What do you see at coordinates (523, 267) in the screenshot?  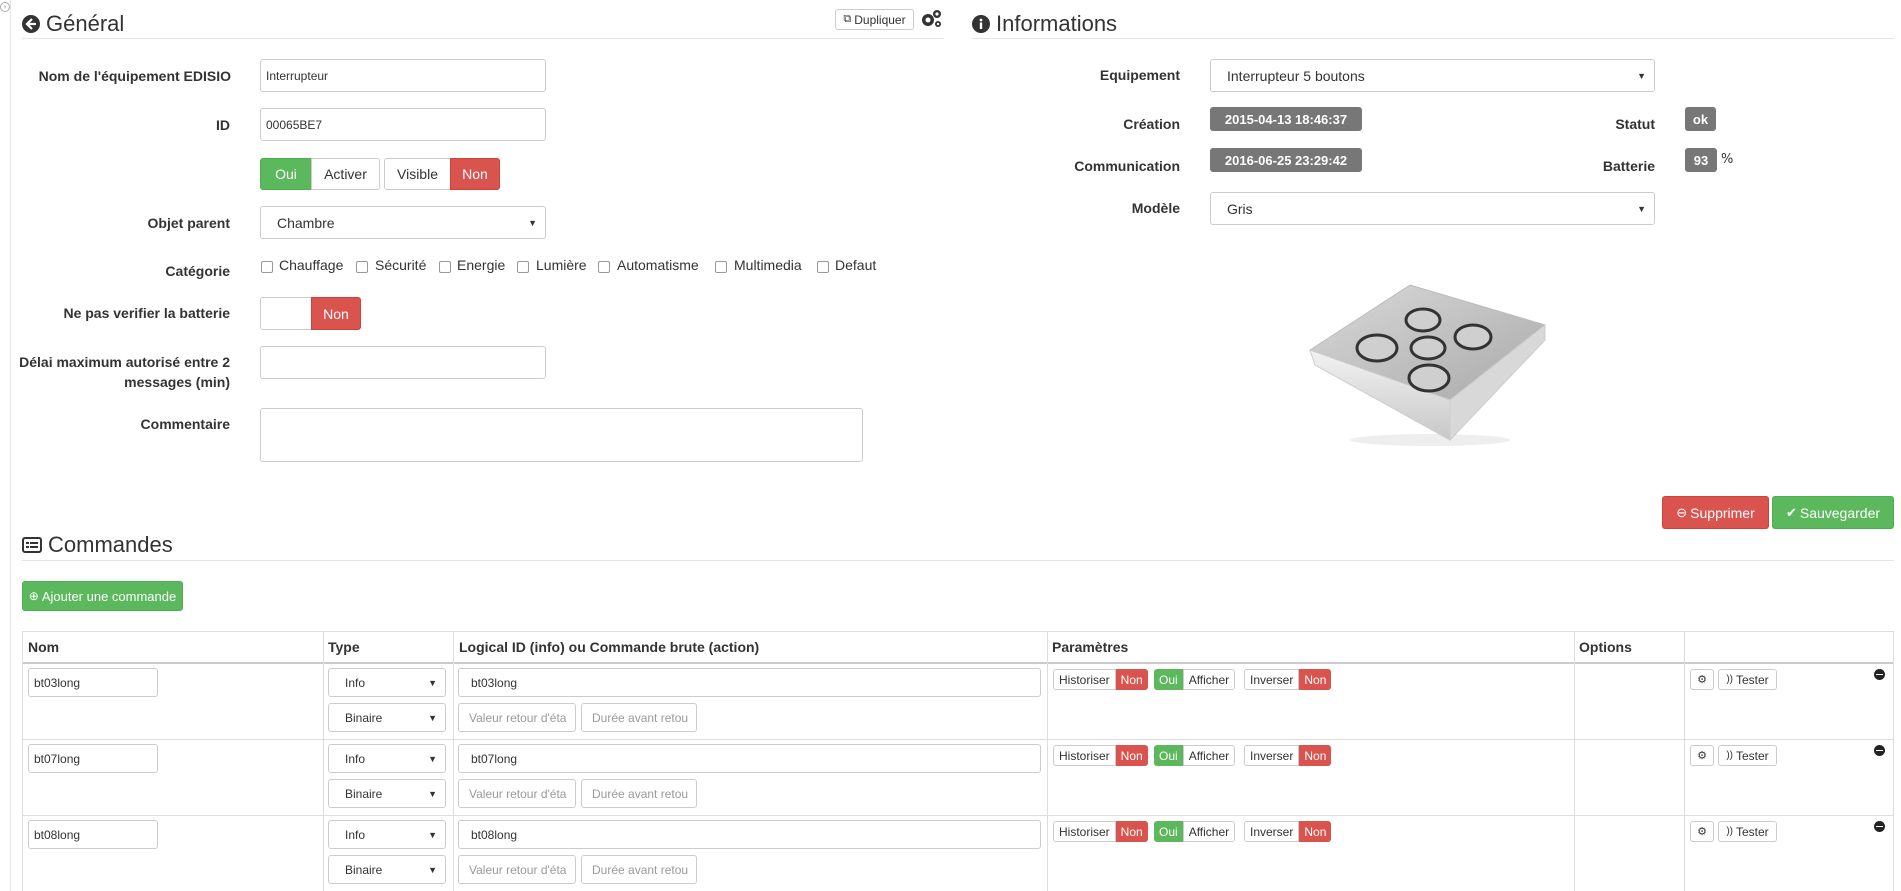 I see `category-checkbox-lumiere` at bounding box center [523, 267].